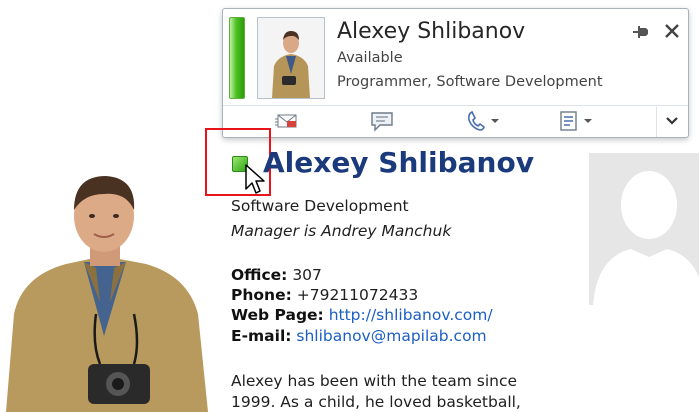 The width and height of the screenshot is (699, 412). What do you see at coordinates (370, 58) in the screenshot?
I see `card-presence-status: Available` at bounding box center [370, 58].